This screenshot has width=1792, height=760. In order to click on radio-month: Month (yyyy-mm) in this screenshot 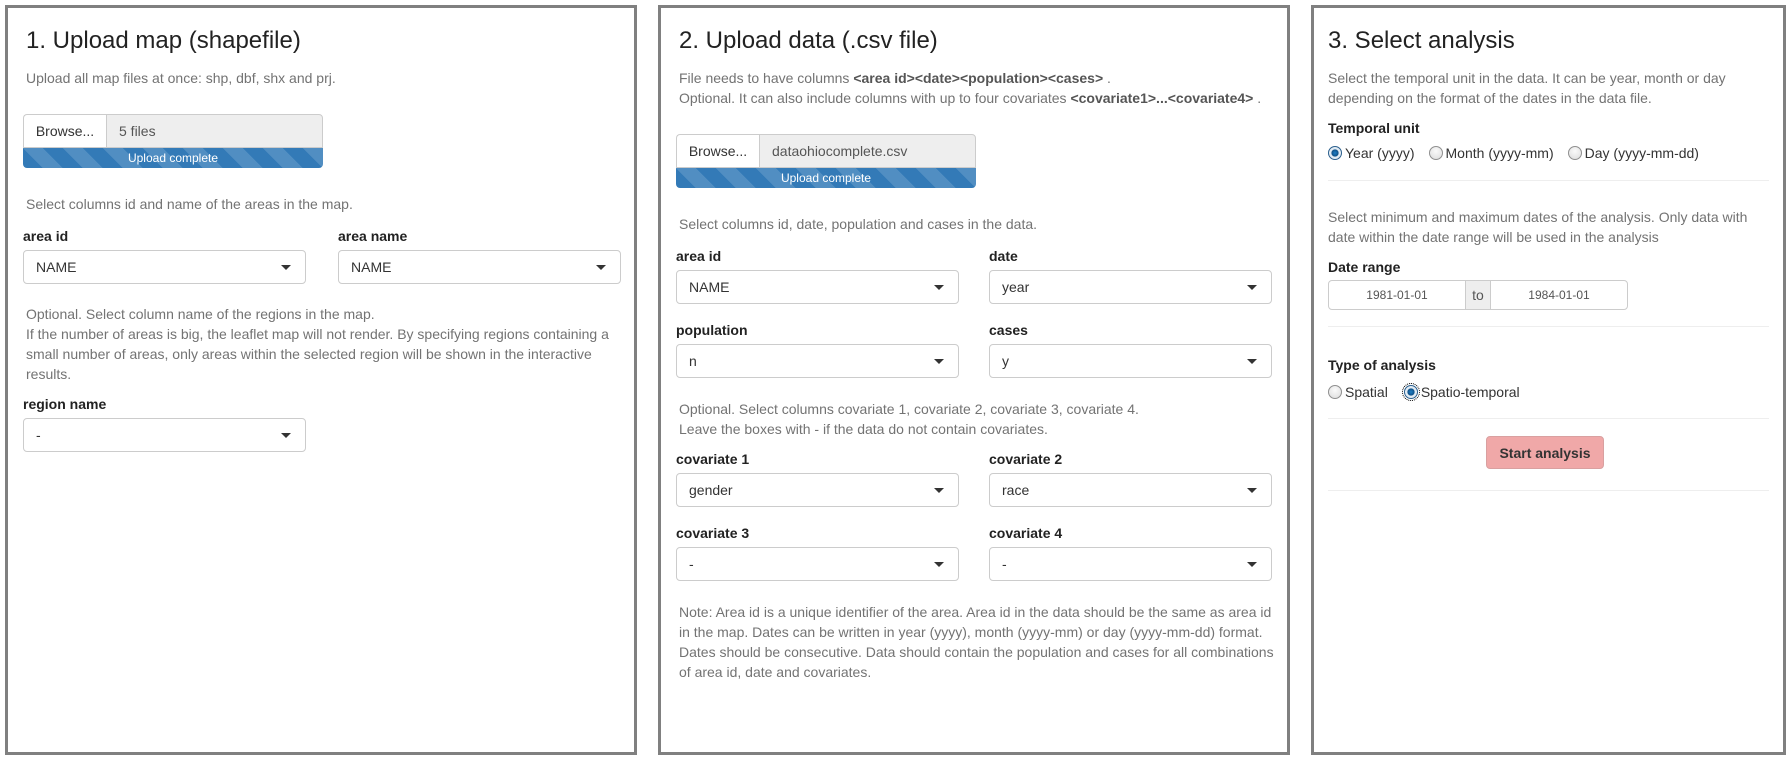, I will do `click(1491, 153)`.